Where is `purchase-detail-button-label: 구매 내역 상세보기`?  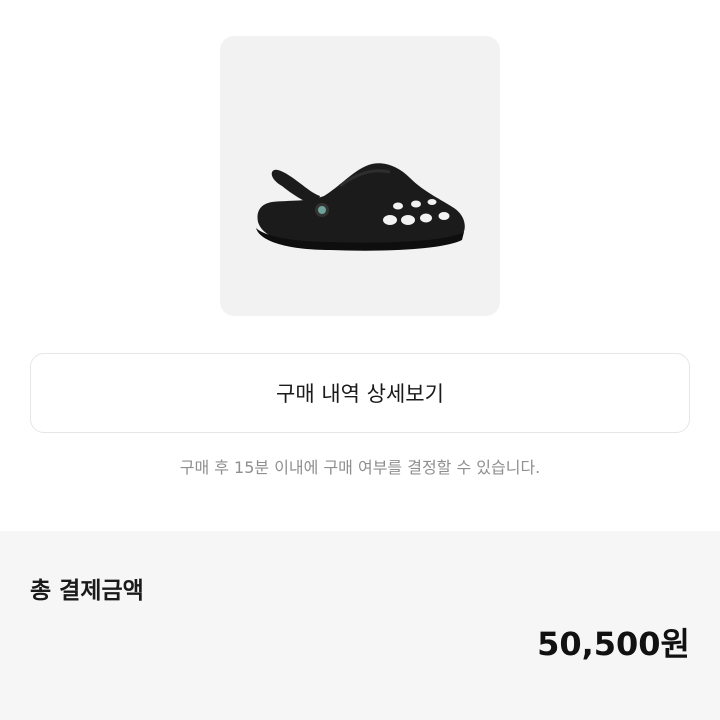
purchase-detail-button-label: 구매 내역 상세보기 is located at coordinates (360, 394).